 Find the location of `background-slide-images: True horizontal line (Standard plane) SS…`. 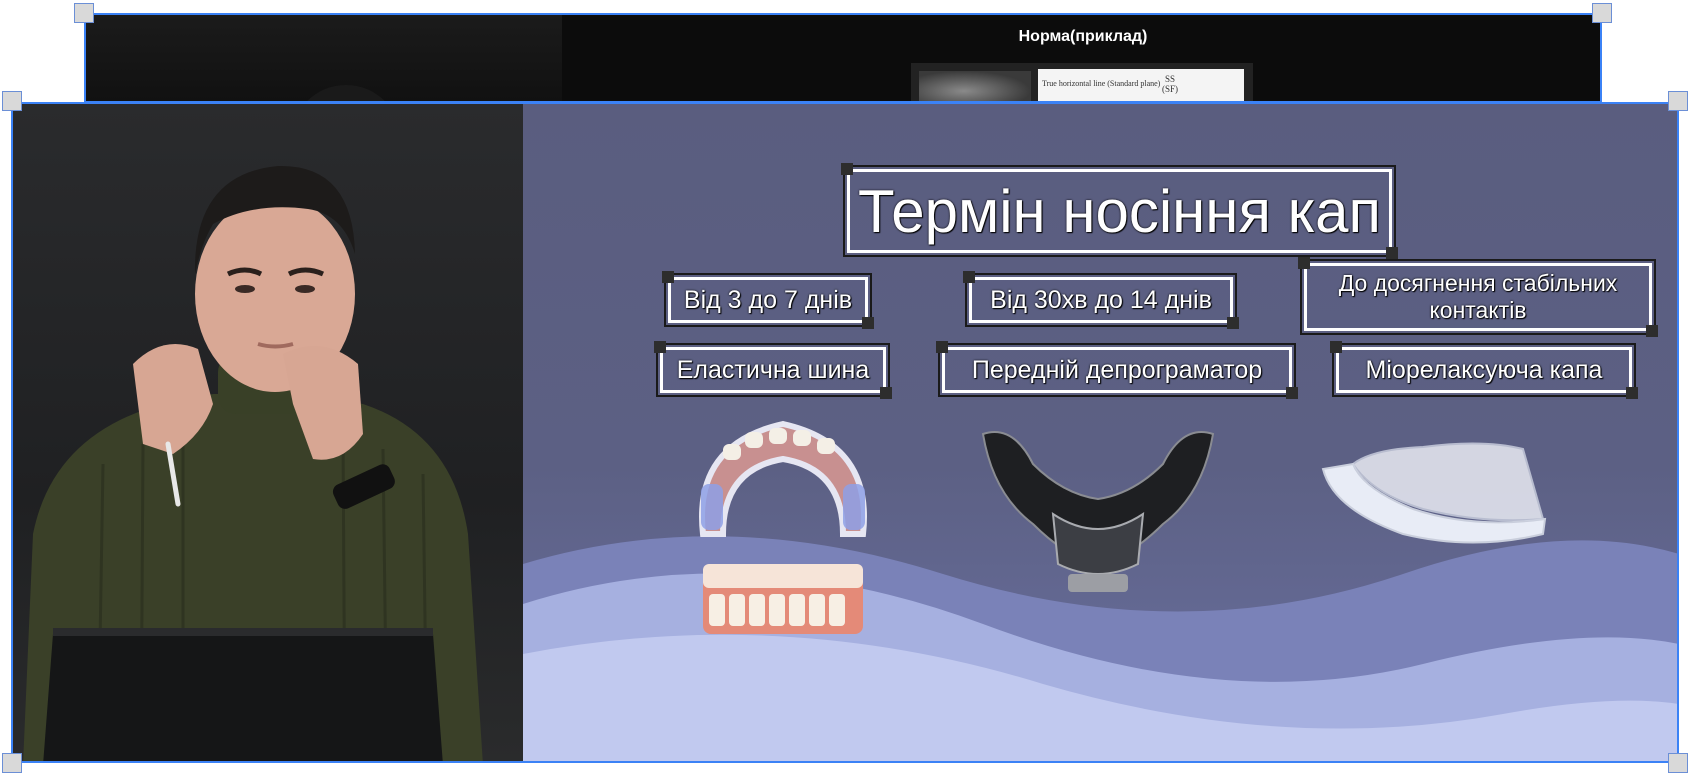

background-slide-images: True horizontal line (Standard plane) SS… is located at coordinates (1082, 82).